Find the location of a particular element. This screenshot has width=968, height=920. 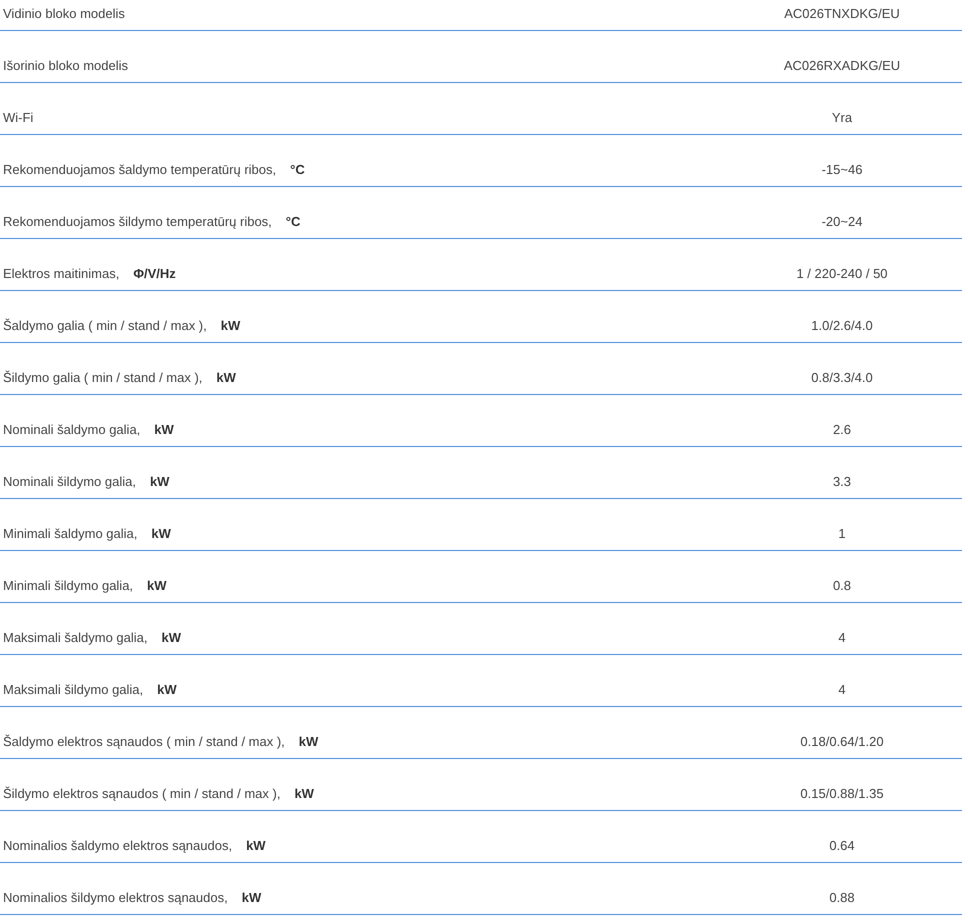

spec-value: 2.6 is located at coordinates (842, 429).